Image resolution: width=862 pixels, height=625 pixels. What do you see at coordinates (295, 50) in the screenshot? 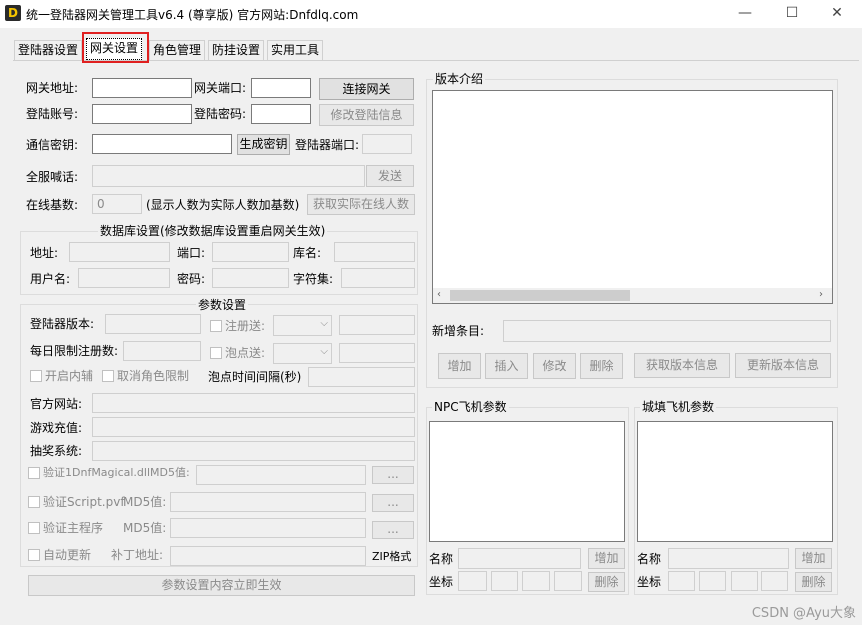
I see `tab-utilities: 实用工具` at bounding box center [295, 50].